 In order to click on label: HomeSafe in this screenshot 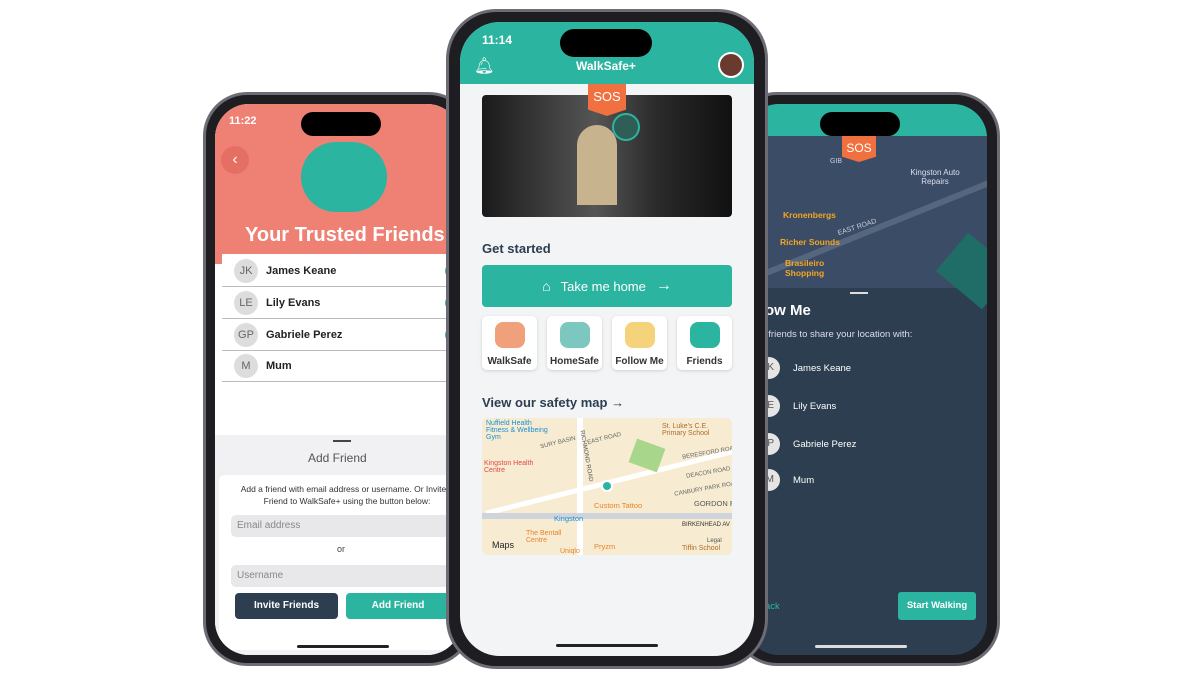, I will do `click(574, 361)`.